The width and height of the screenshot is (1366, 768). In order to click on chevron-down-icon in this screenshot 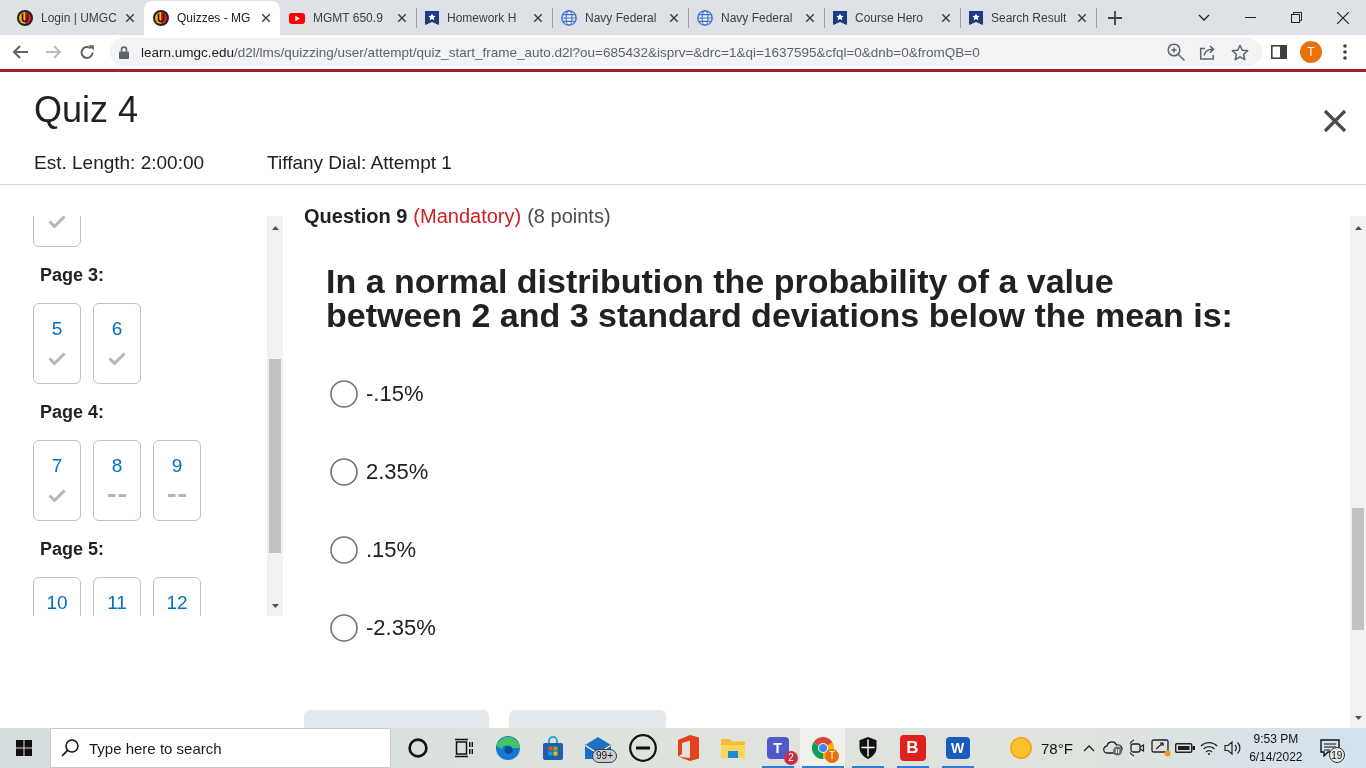, I will do `click(1204, 17)`.